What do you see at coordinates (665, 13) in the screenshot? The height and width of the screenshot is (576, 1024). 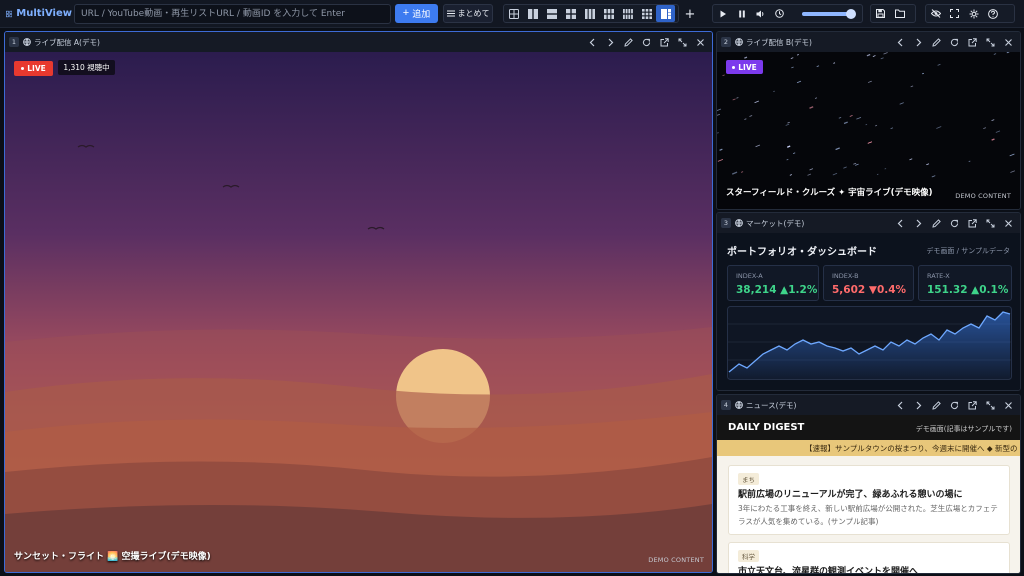 I see `layout-focus-button` at bounding box center [665, 13].